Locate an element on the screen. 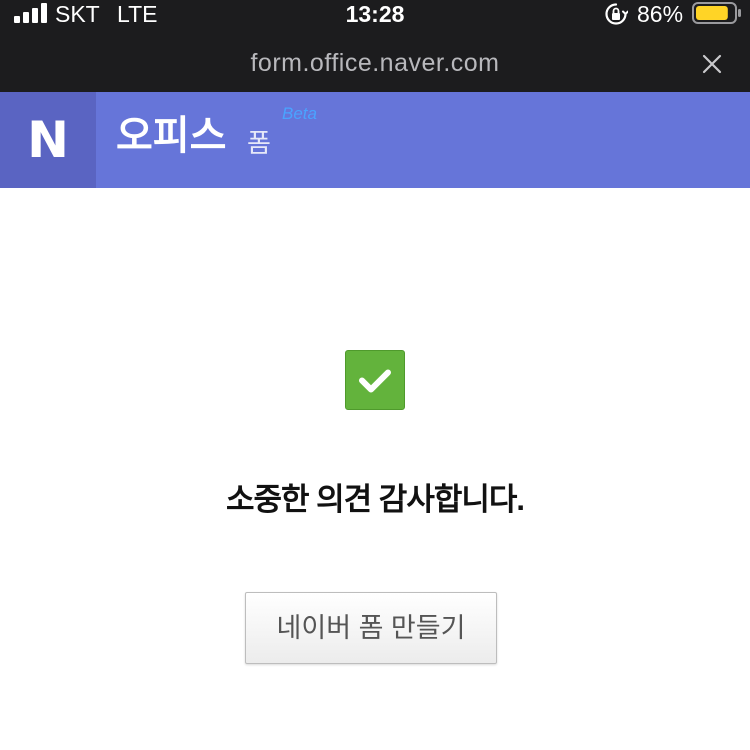 The height and width of the screenshot is (750, 750). logo-letter: N is located at coordinates (48, 140).